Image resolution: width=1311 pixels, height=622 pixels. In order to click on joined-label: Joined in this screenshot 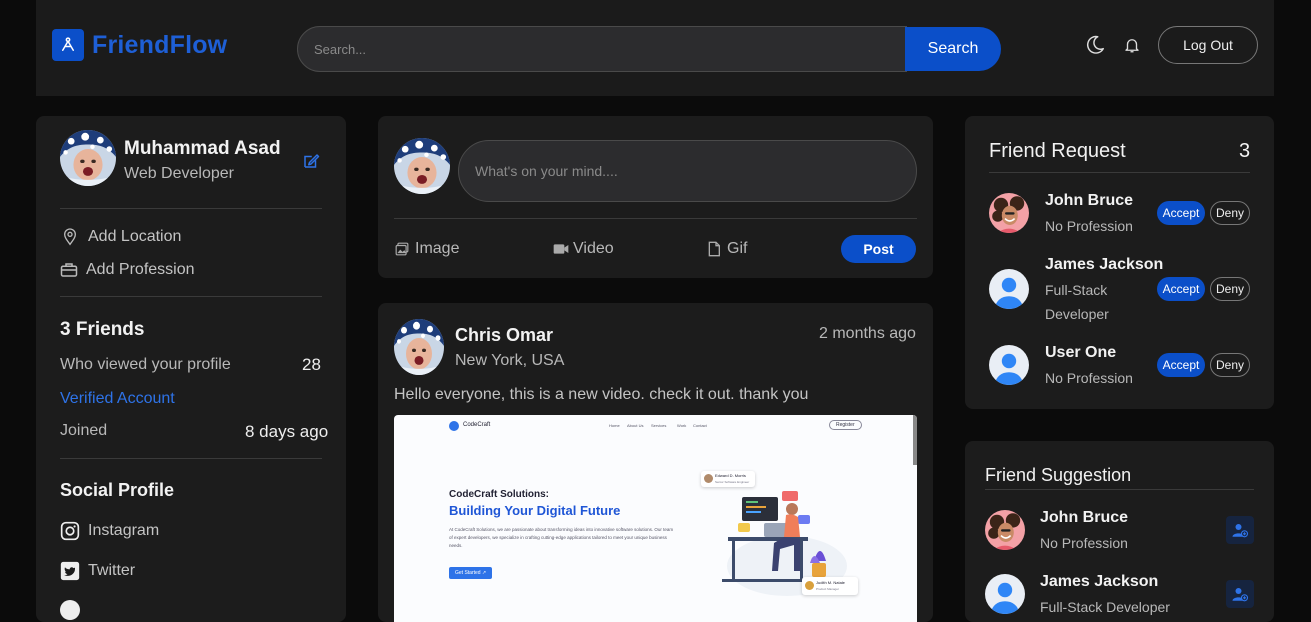, I will do `click(84, 430)`.